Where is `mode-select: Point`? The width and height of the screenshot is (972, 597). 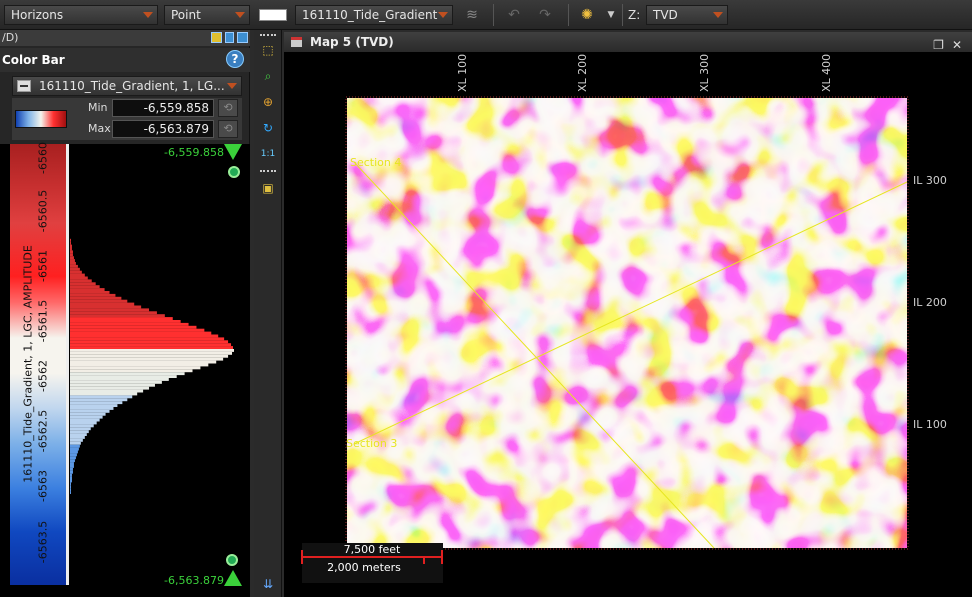
mode-select: Point is located at coordinates (207, 15).